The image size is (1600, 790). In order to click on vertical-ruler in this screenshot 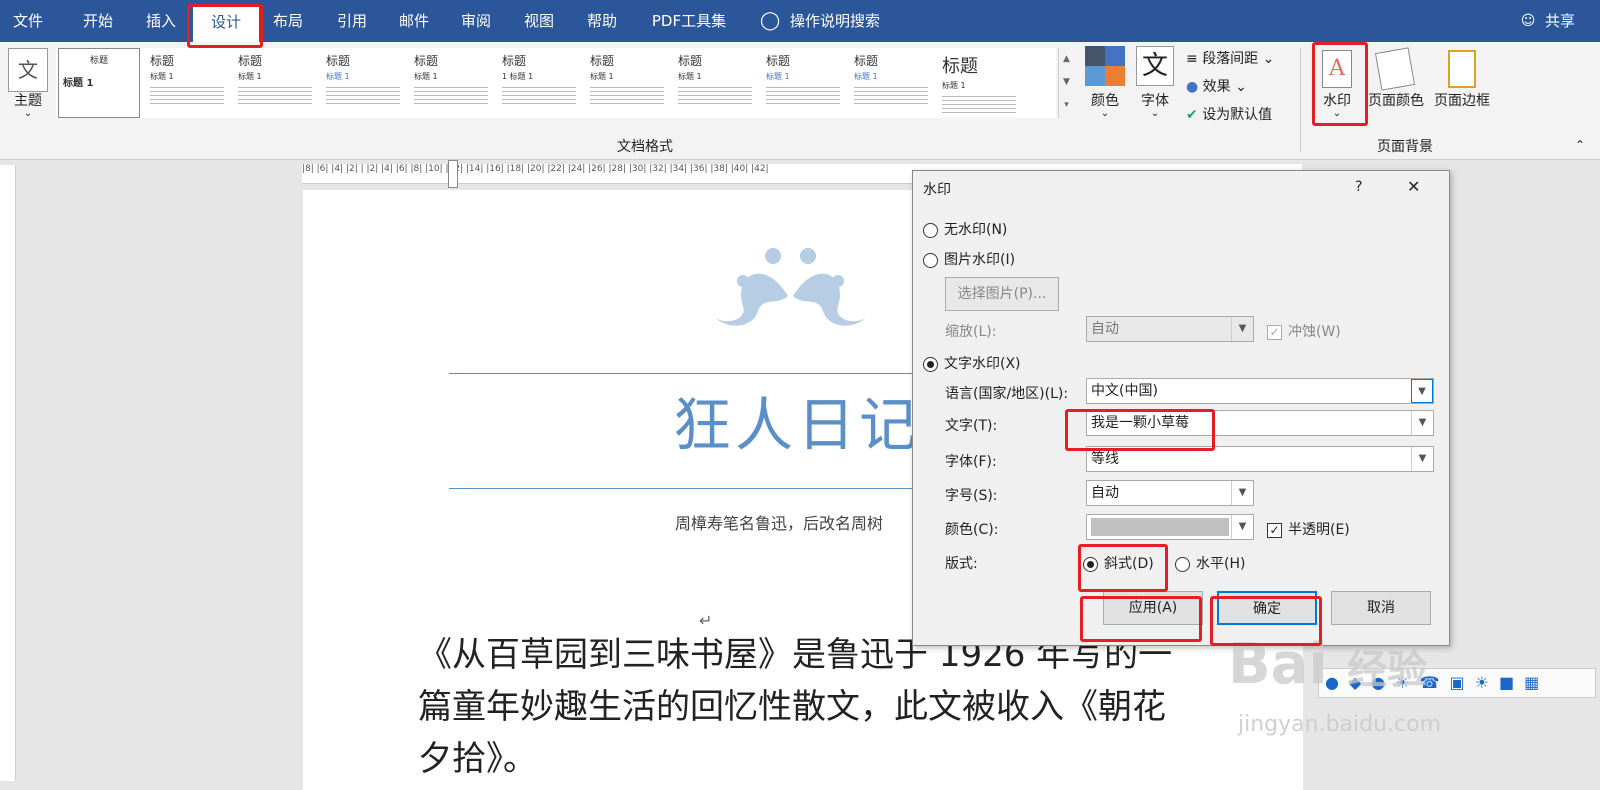, I will do `click(8, 473)`.